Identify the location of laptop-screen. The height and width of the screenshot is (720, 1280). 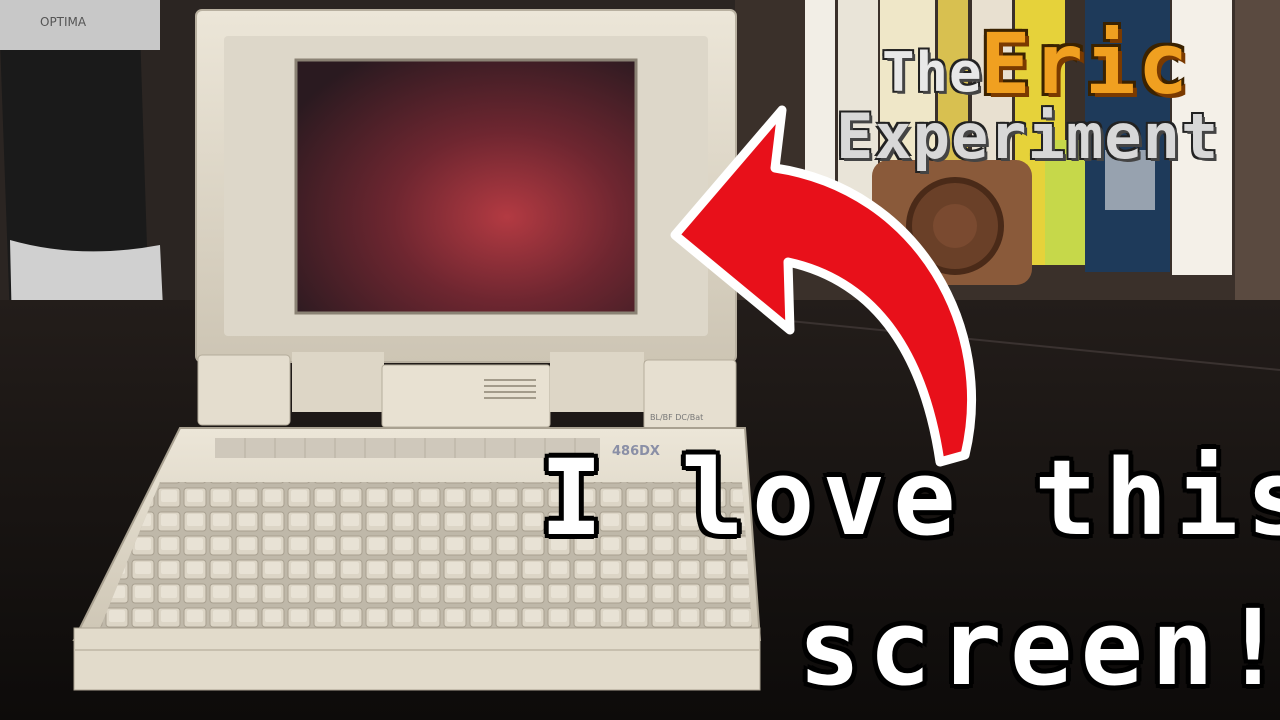
(466, 186).